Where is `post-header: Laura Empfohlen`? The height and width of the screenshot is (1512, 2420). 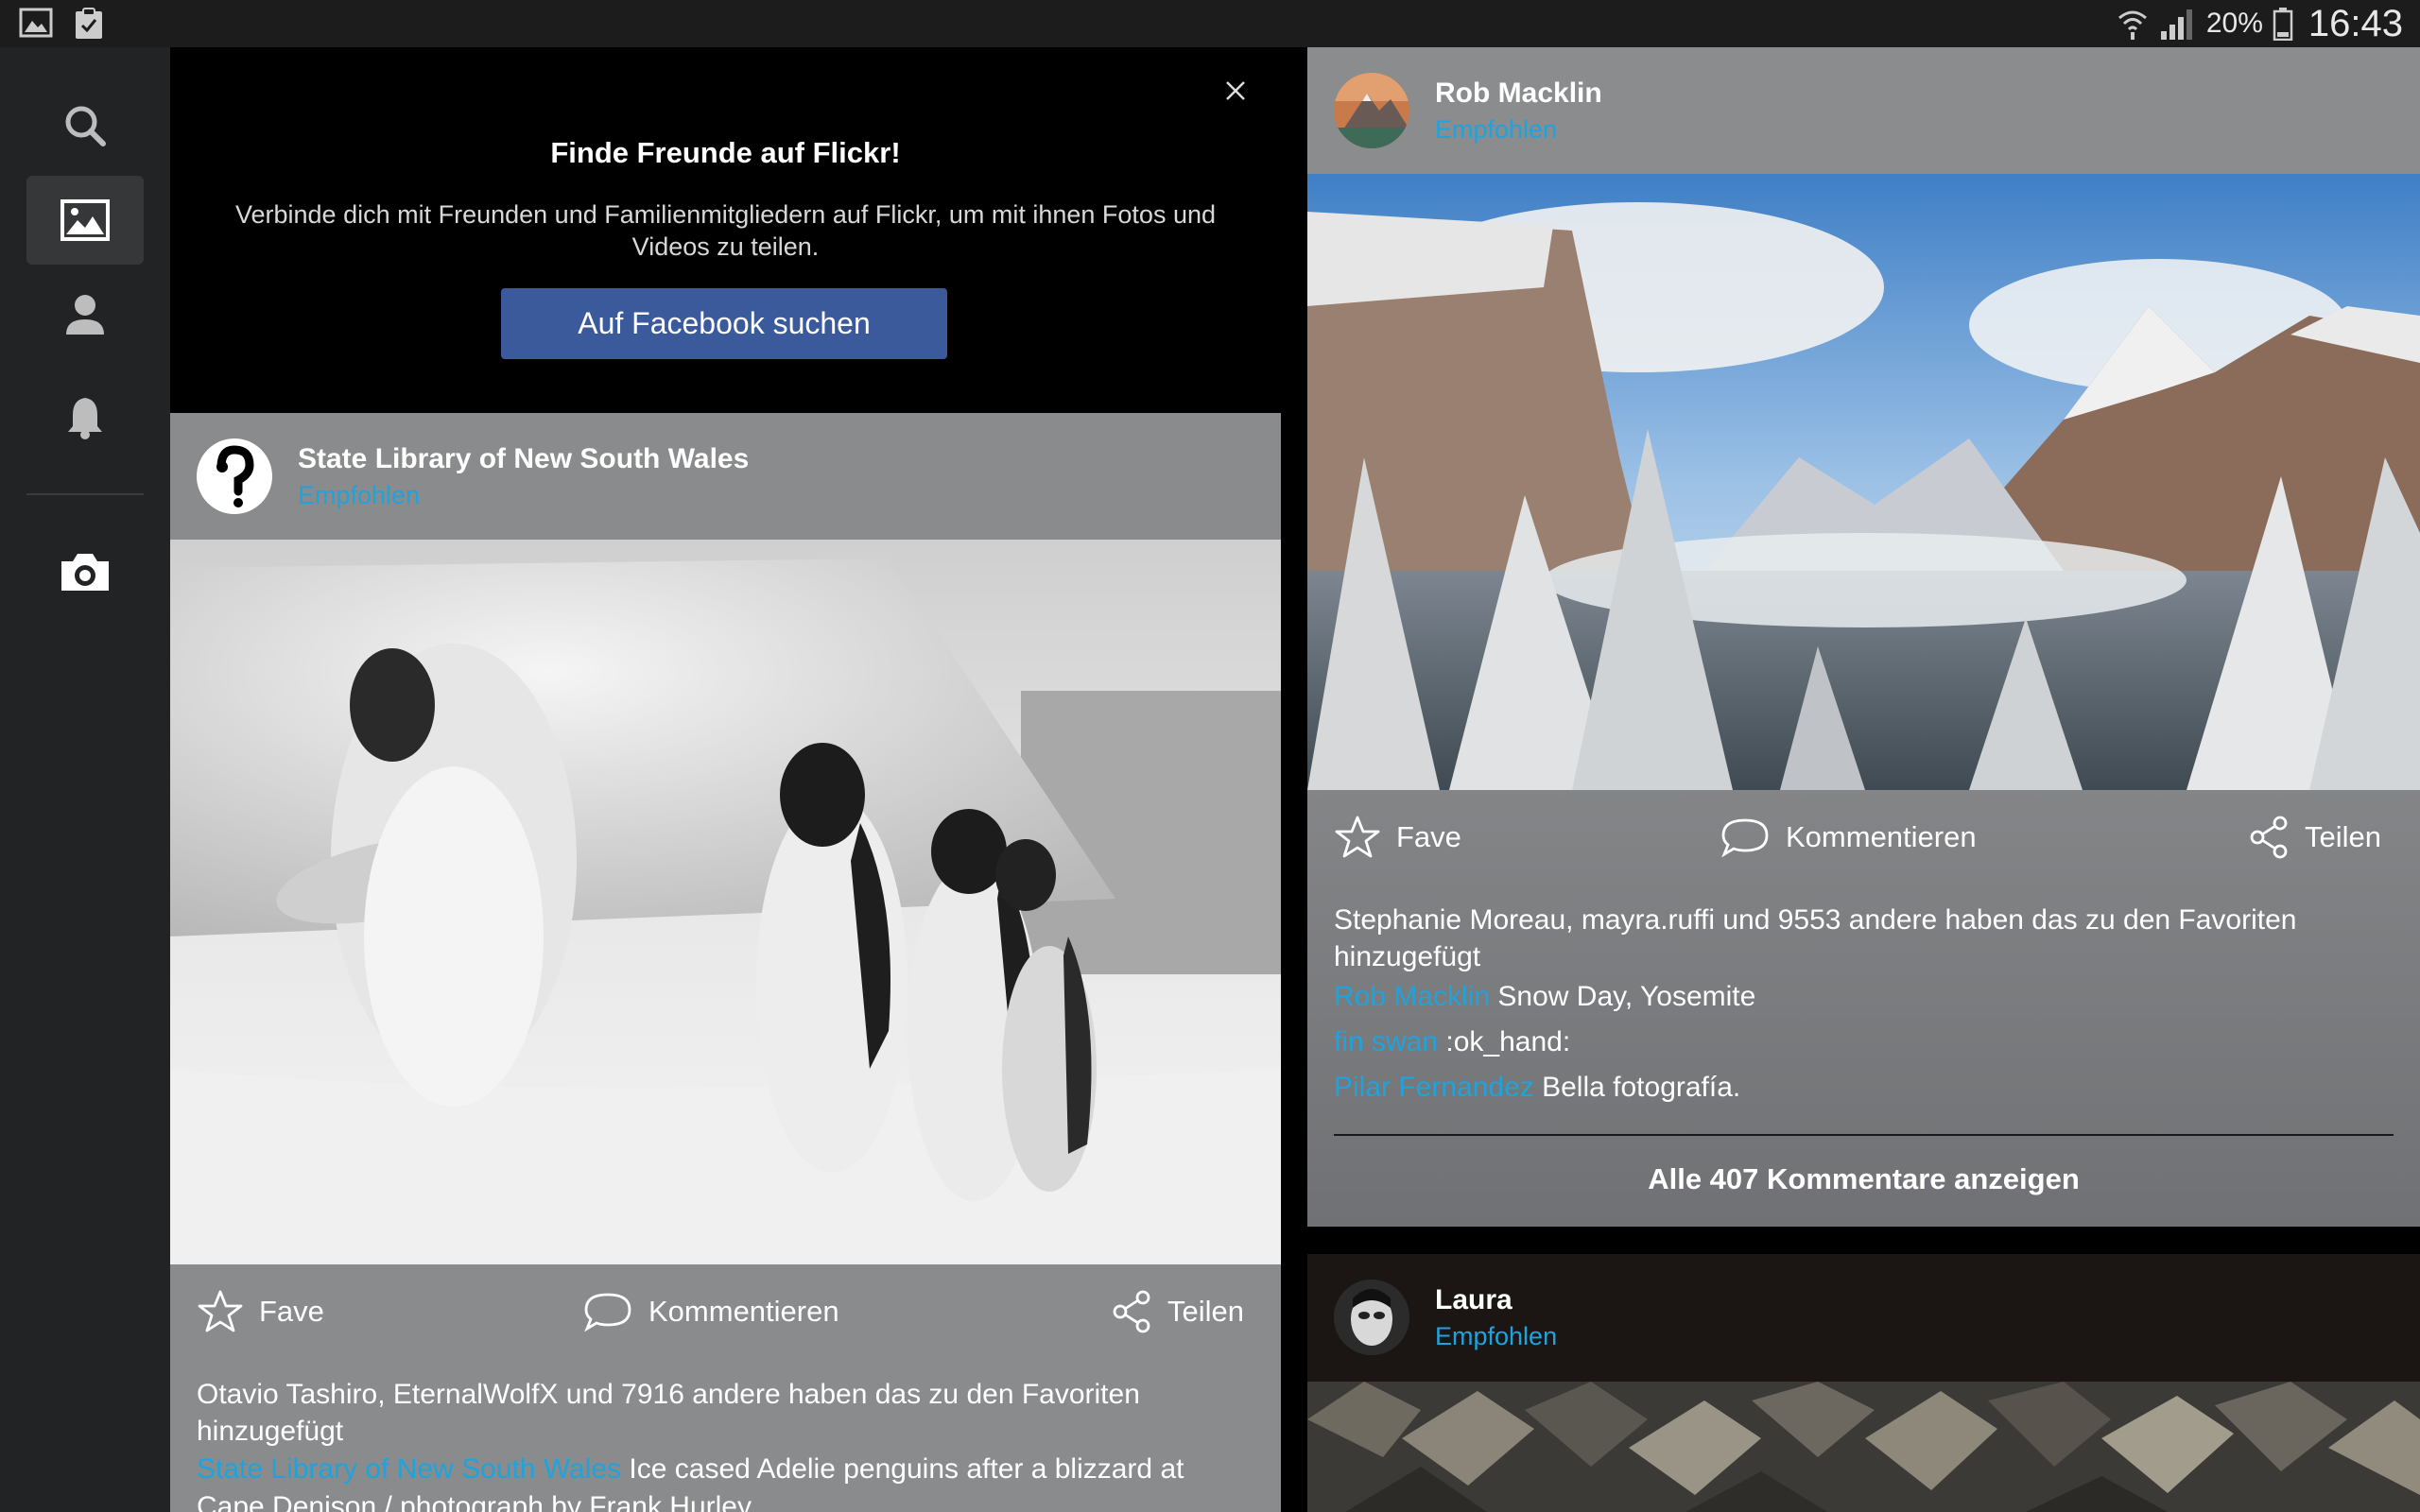
post-header: Laura Empfohlen is located at coordinates (1864, 1317).